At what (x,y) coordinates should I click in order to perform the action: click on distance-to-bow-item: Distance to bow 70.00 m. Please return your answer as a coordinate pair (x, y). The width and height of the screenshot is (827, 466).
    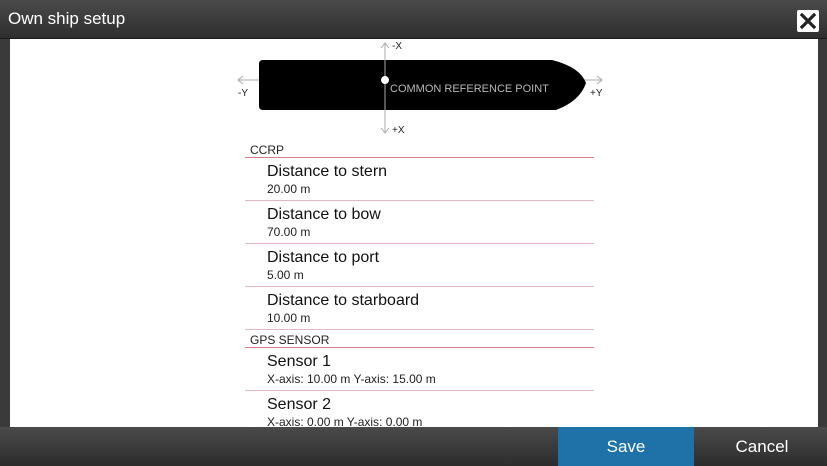
    Looking at the image, I should click on (419, 222).